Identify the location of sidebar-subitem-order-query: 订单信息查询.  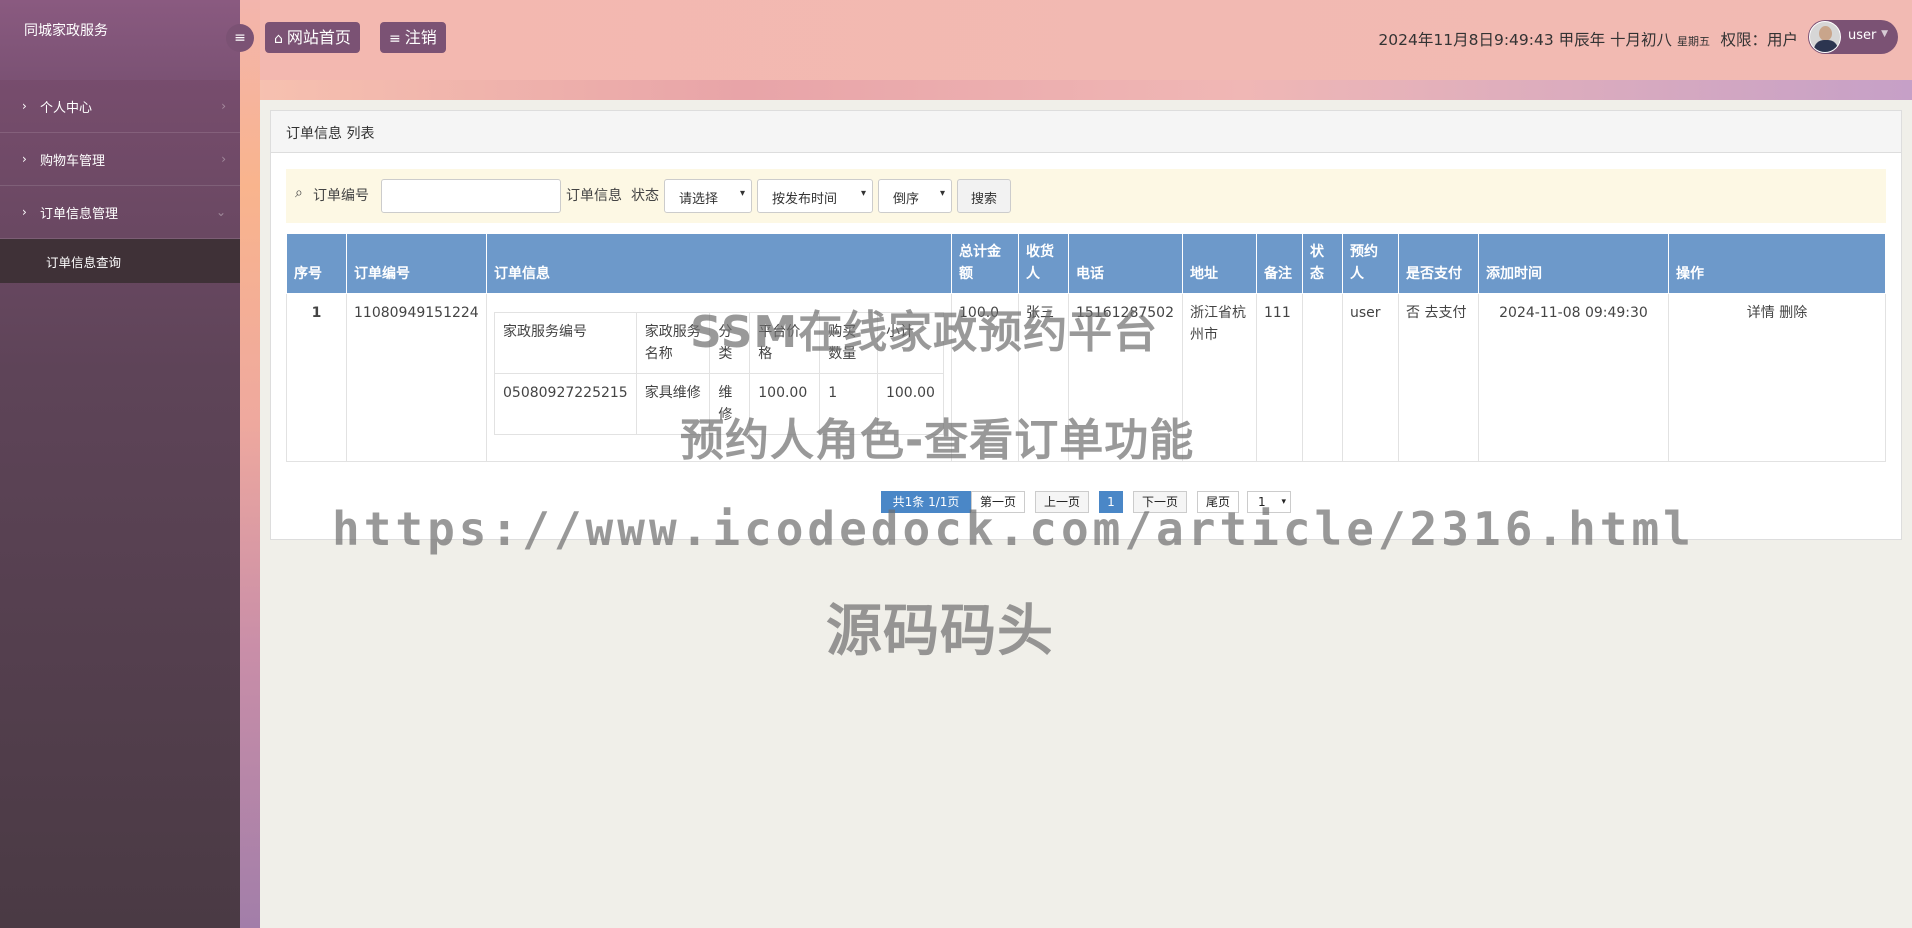
(120, 261).